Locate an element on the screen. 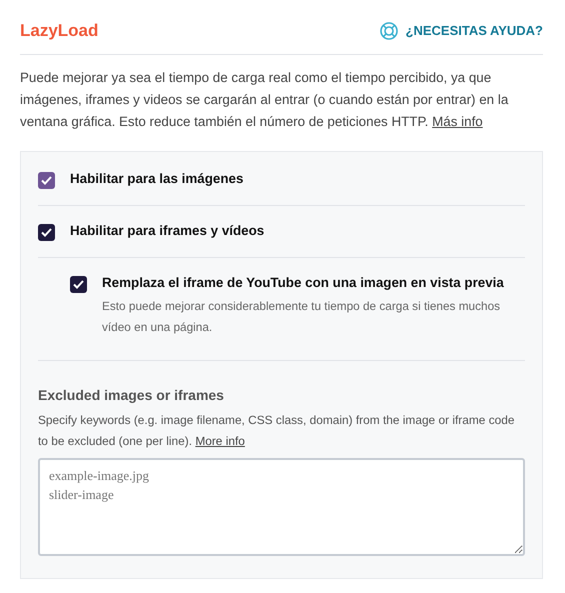 Image resolution: width=565 pixels, height=593 pixels. exclusions-field: example-image.jpg slider-image is located at coordinates (281, 507).